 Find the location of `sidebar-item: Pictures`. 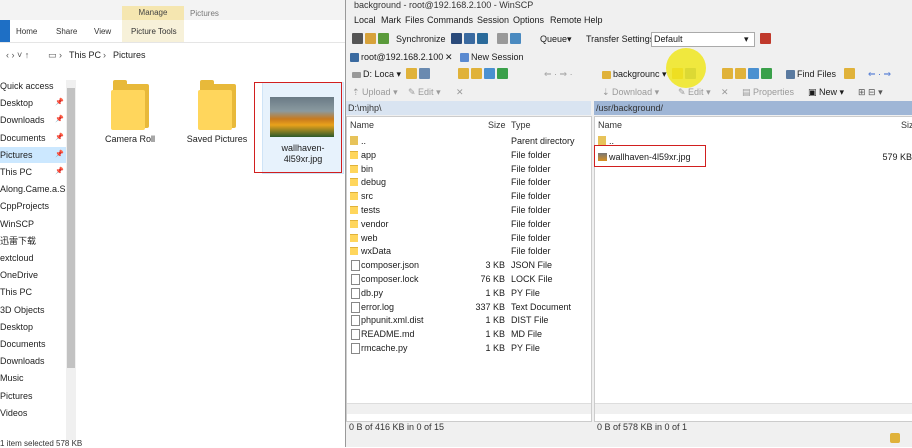

sidebar-item: Pictures is located at coordinates (33, 396).